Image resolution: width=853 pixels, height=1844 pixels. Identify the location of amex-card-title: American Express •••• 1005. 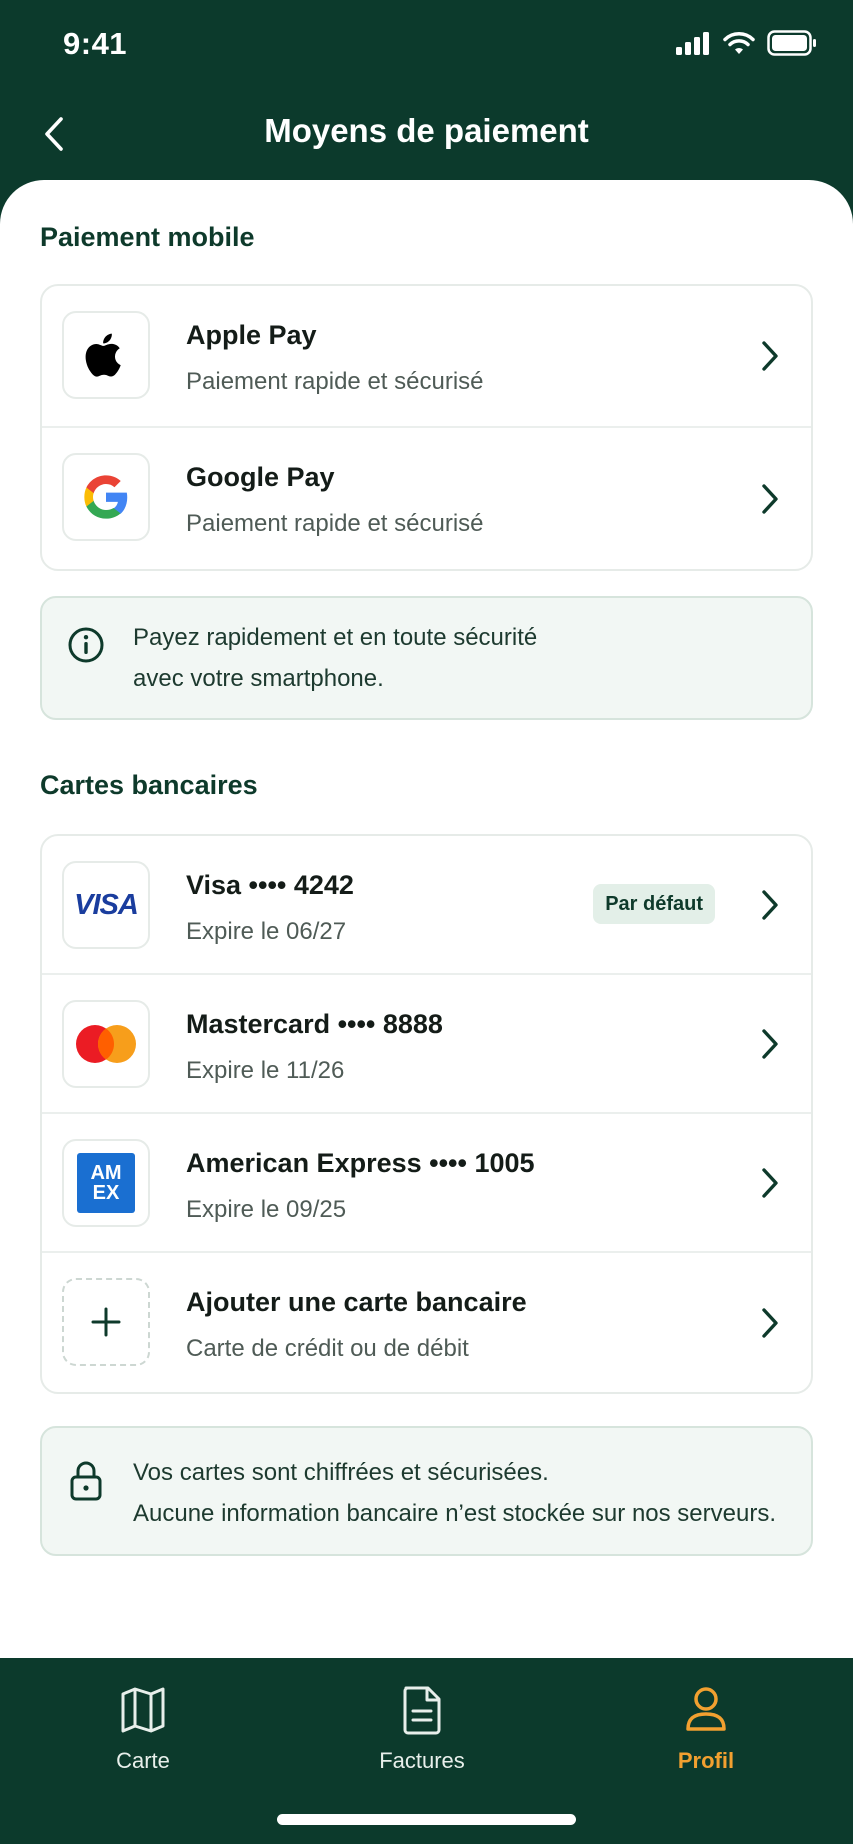
(360, 1163).